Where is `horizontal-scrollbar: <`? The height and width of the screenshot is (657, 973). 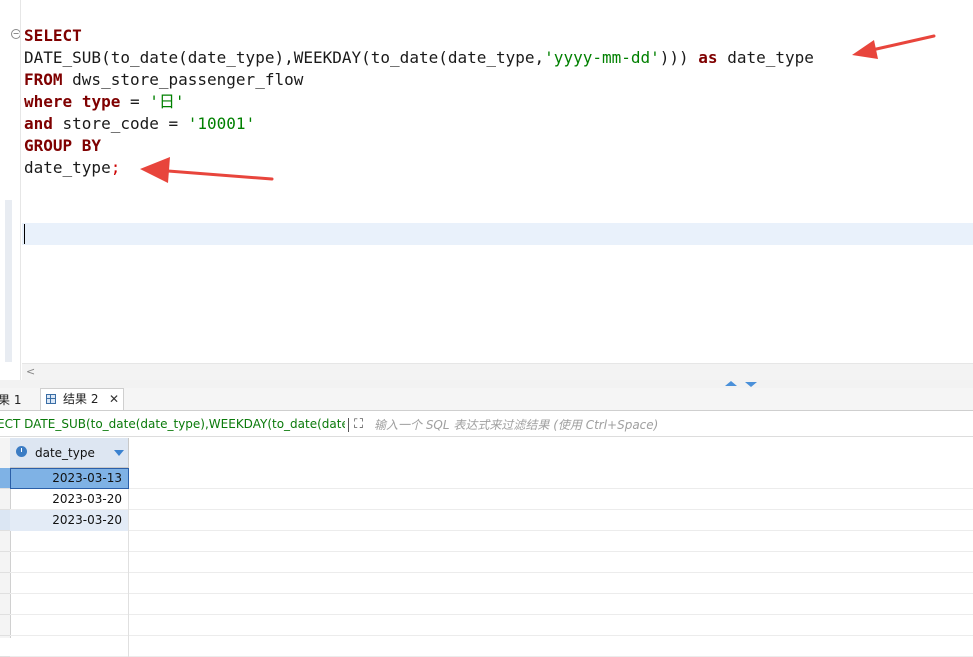
horizontal-scrollbar: < is located at coordinates (497, 372).